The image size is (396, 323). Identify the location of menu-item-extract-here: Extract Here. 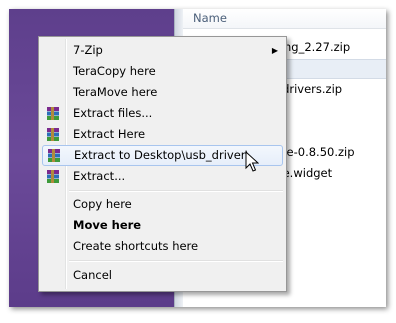
(162, 134).